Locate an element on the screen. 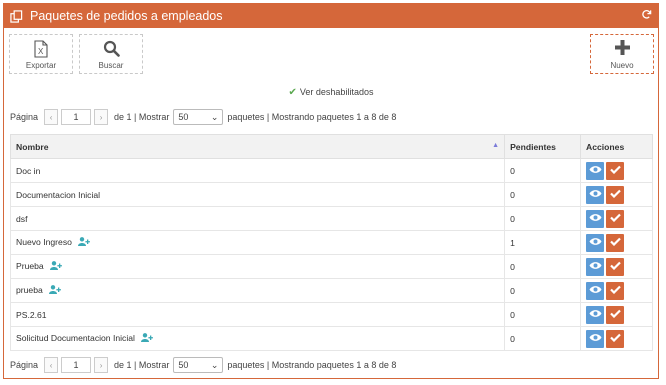 The height and width of the screenshot is (385, 666). search-icon is located at coordinates (111, 48).